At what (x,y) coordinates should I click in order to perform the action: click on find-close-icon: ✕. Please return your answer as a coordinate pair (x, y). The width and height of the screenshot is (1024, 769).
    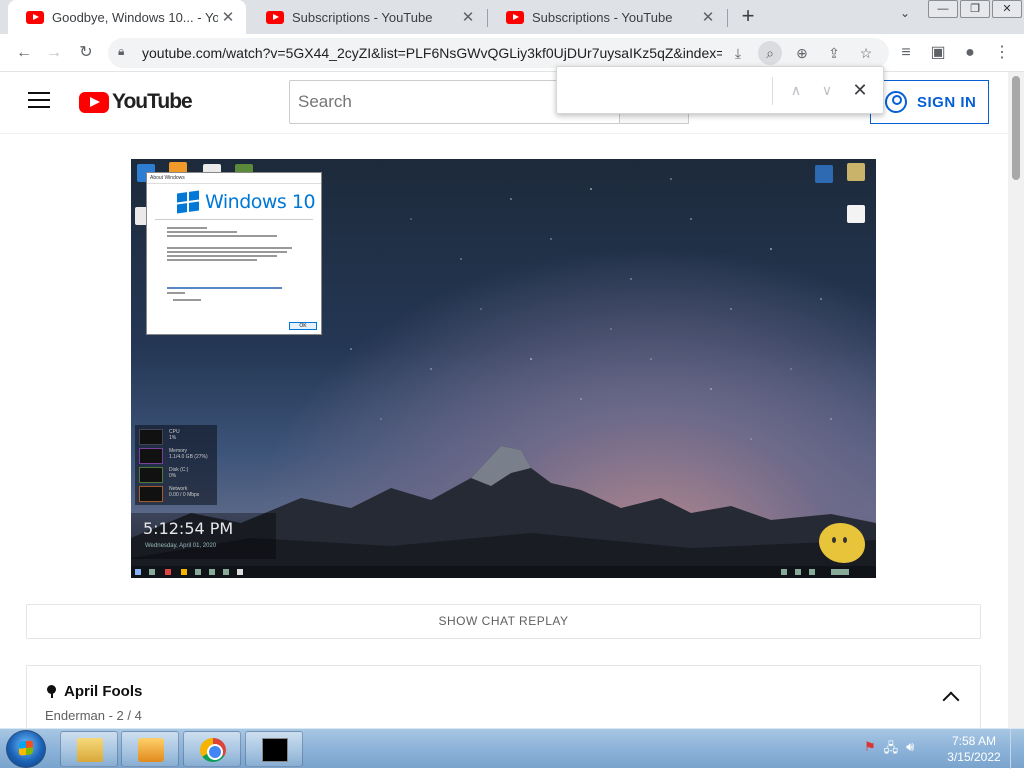
    Looking at the image, I should click on (860, 90).